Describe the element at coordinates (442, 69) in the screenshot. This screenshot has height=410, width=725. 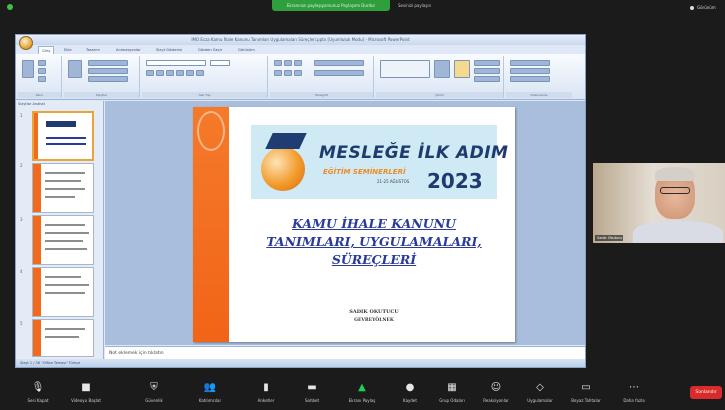
I see `arrange-icon` at that location.